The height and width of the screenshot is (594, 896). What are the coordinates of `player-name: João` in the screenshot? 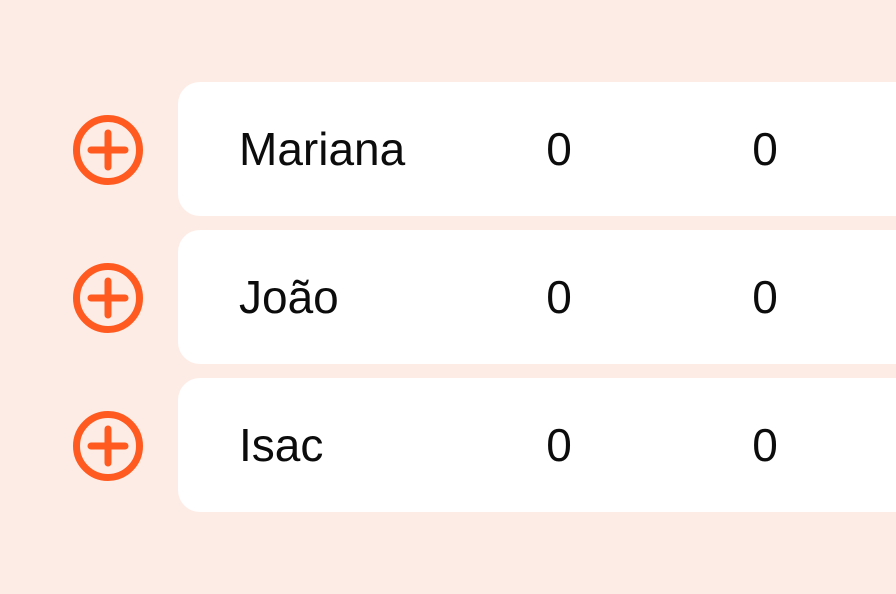 It's located at (289, 297).